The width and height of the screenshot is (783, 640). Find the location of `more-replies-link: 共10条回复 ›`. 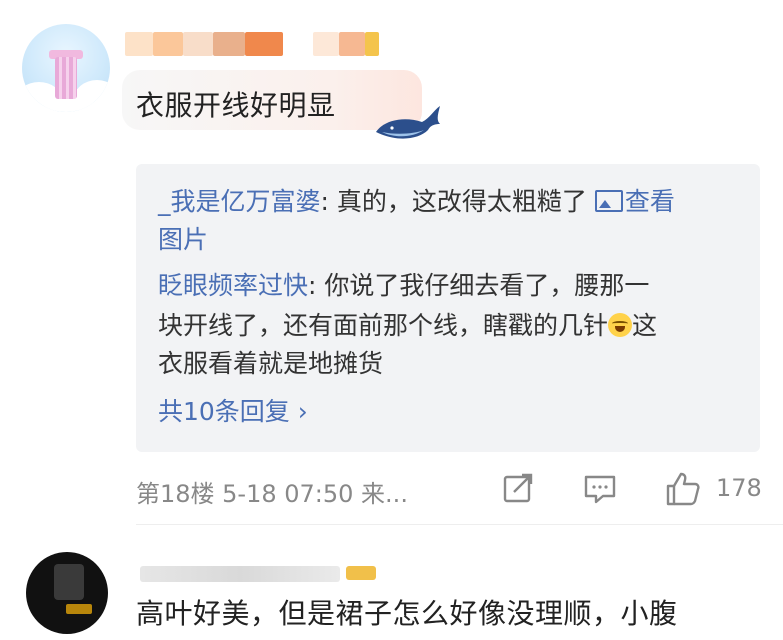

more-replies-link: 共10条回复 › is located at coordinates (233, 412).